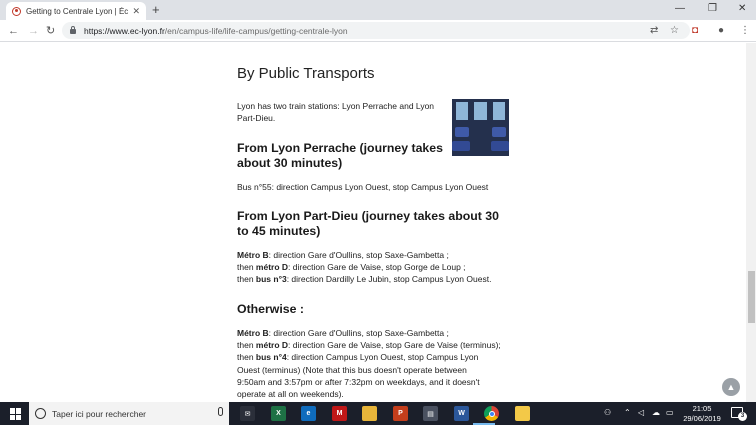 The image size is (756, 425). What do you see at coordinates (247, 413) in the screenshot?
I see `mail-app-icon: ✉` at bounding box center [247, 413].